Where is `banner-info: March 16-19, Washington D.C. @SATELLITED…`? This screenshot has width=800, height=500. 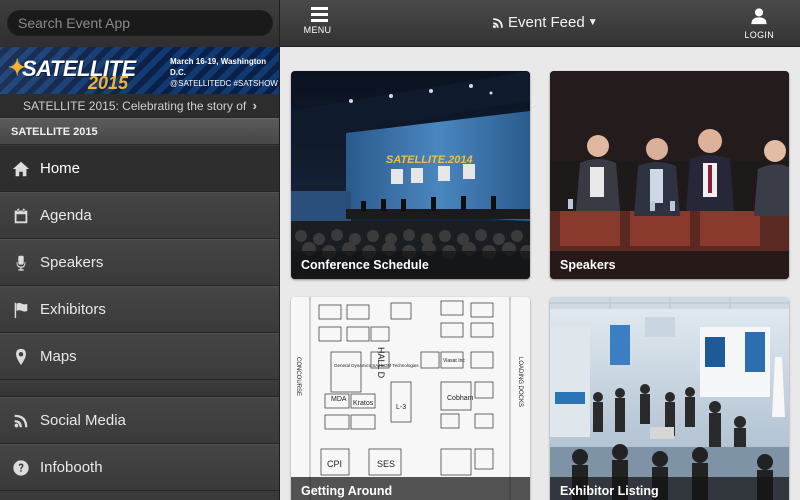
banner-info: March 16-19, Washington D.C. @SATELLITED… is located at coordinates (212, 72).